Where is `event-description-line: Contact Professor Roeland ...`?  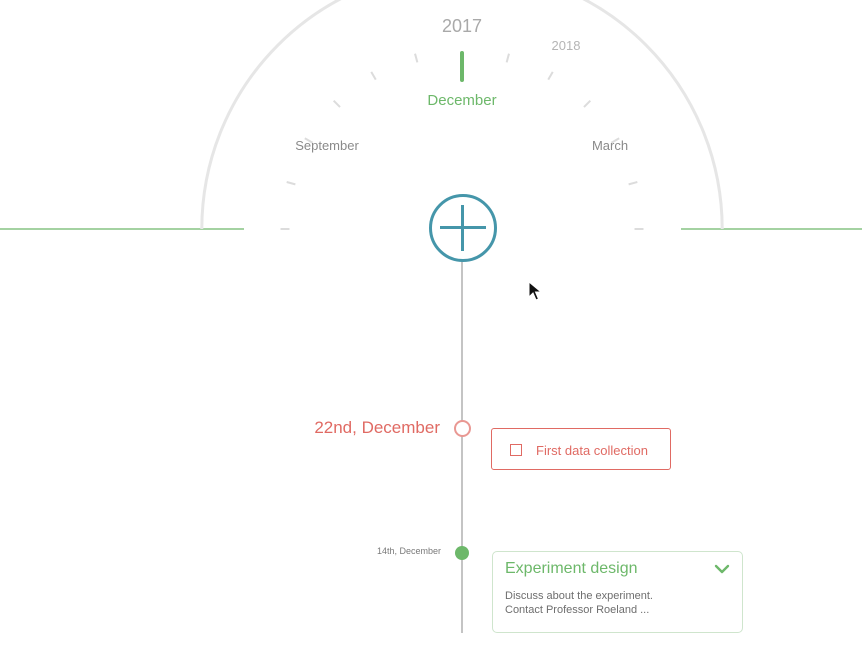 event-description-line: Contact Professor Roeland ... is located at coordinates (577, 610).